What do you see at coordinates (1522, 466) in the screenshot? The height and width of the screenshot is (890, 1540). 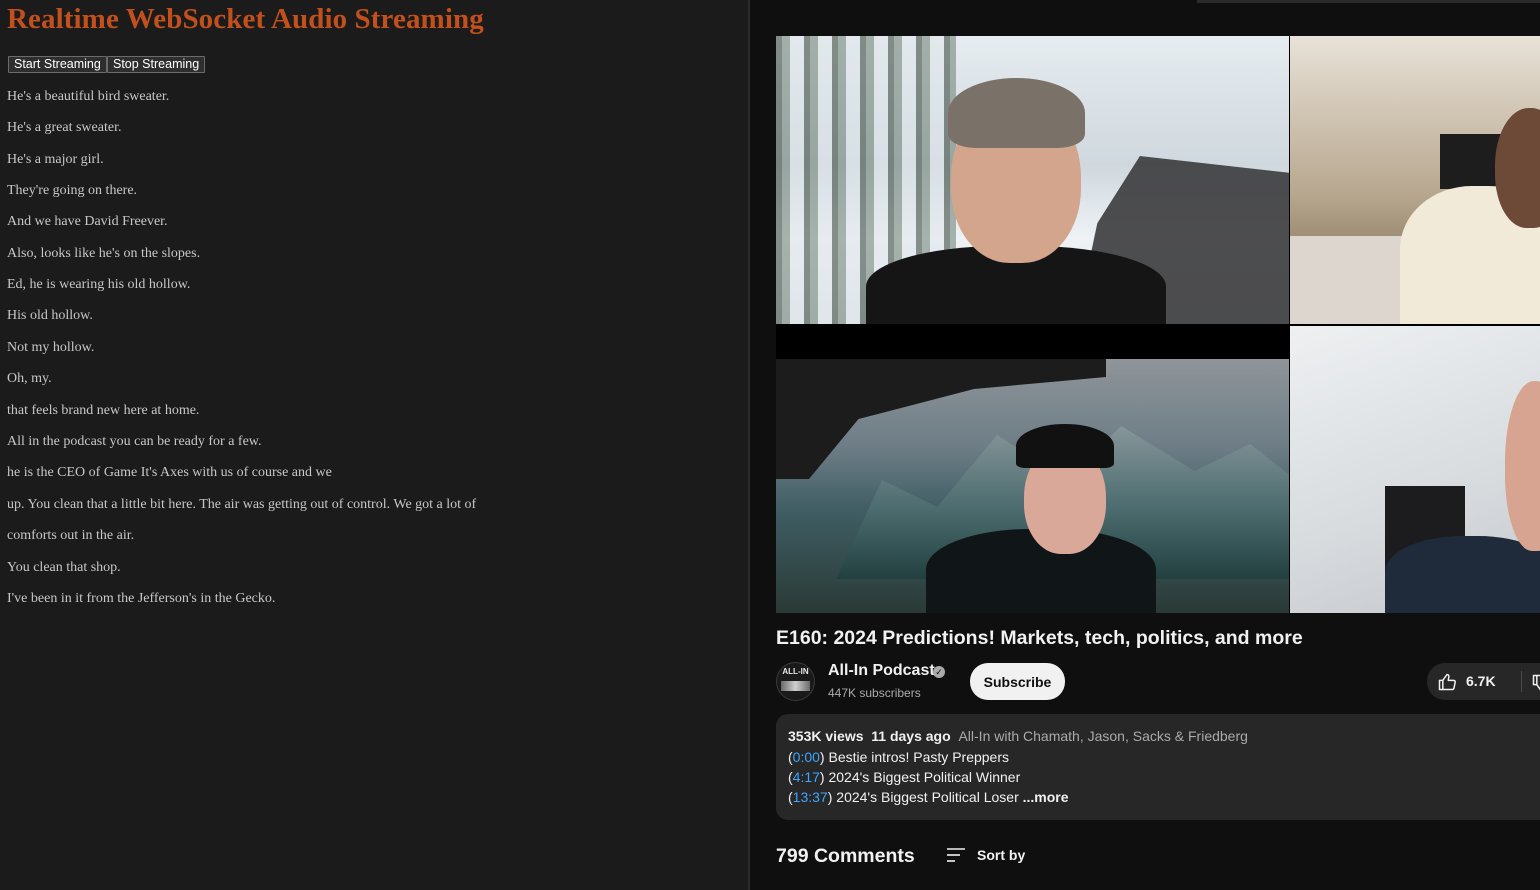 I see `participant-head` at bounding box center [1522, 466].